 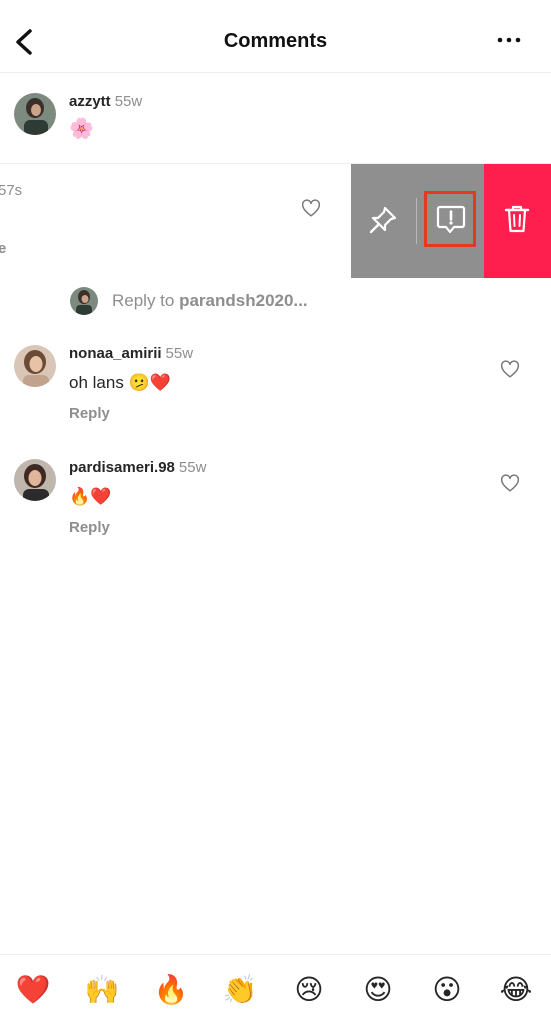 I want to click on emoji-raised-hands-button: 🙌, so click(x=102, y=990).